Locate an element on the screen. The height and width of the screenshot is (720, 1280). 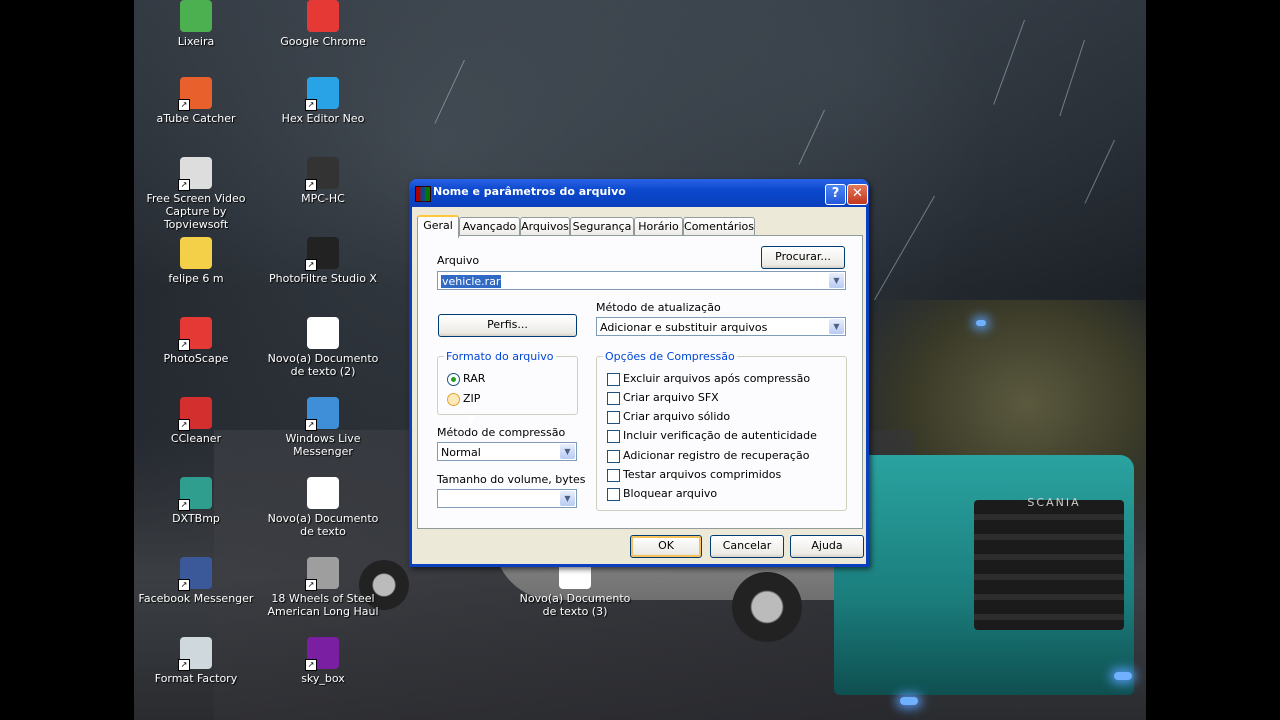
tab-horario: Horário is located at coordinates (658, 226).